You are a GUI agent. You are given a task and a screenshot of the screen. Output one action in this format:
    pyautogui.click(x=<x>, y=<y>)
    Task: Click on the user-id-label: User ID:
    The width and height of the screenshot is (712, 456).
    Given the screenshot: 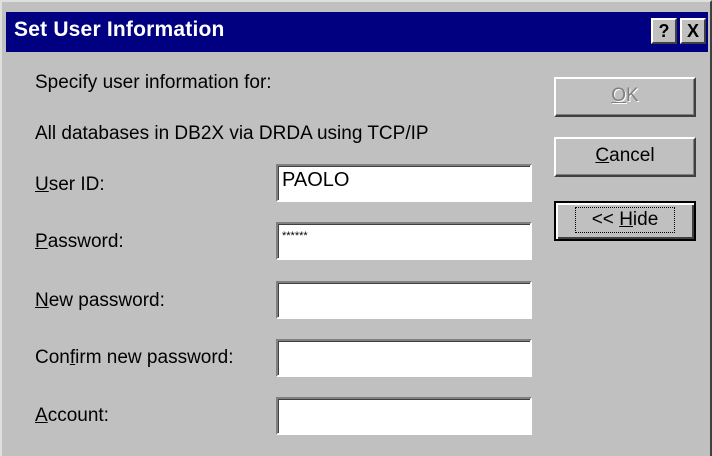 What is the action you would take?
    pyautogui.click(x=70, y=185)
    